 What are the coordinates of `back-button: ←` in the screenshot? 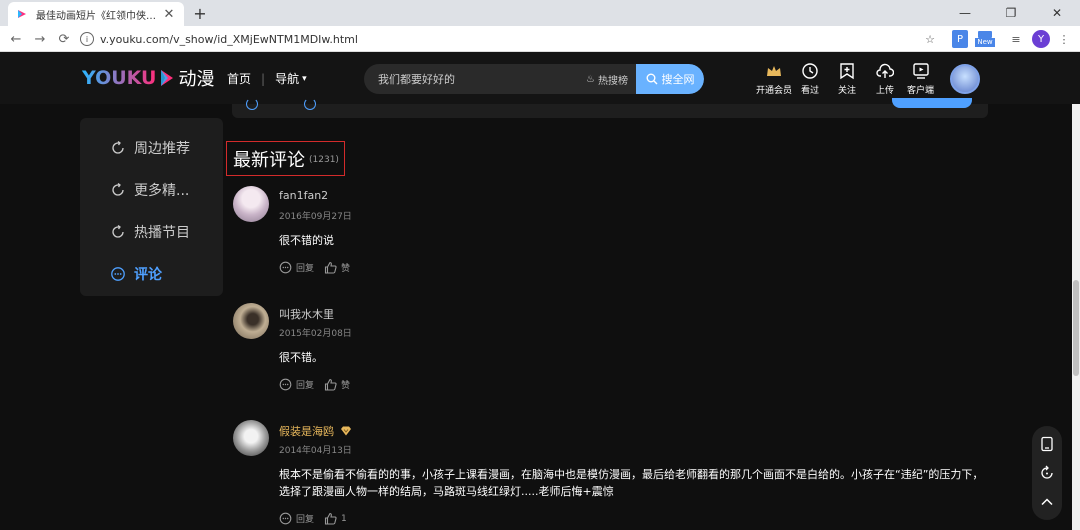 It's located at (16, 39).